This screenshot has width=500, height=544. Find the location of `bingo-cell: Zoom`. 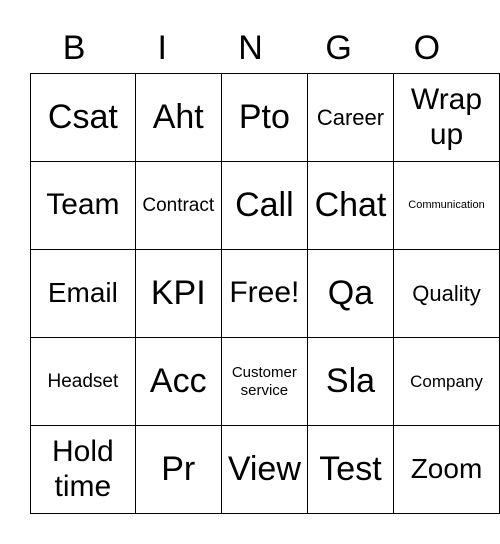

bingo-cell: Zoom is located at coordinates (446, 469).